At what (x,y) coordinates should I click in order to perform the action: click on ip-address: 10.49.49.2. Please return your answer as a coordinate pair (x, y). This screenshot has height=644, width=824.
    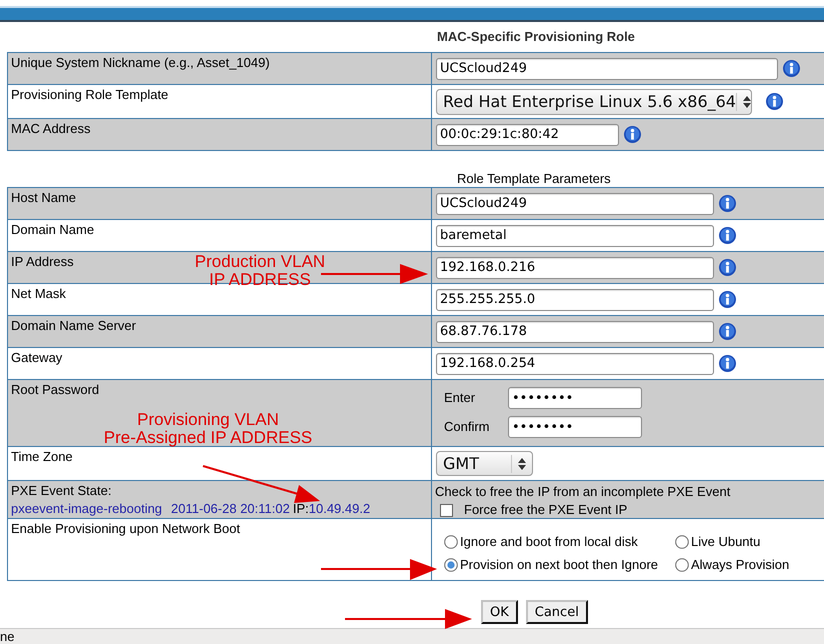
    Looking at the image, I should click on (339, 509).